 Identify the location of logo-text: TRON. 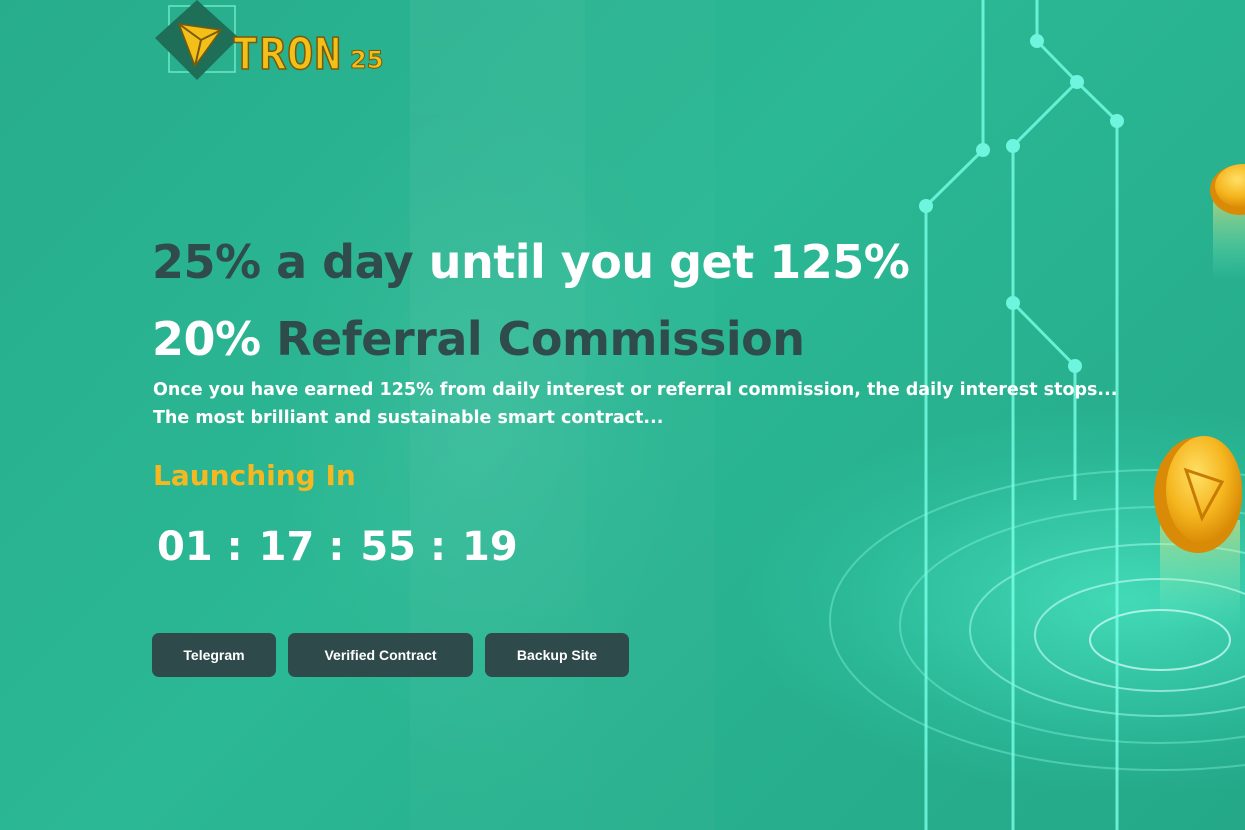
(286, 55).